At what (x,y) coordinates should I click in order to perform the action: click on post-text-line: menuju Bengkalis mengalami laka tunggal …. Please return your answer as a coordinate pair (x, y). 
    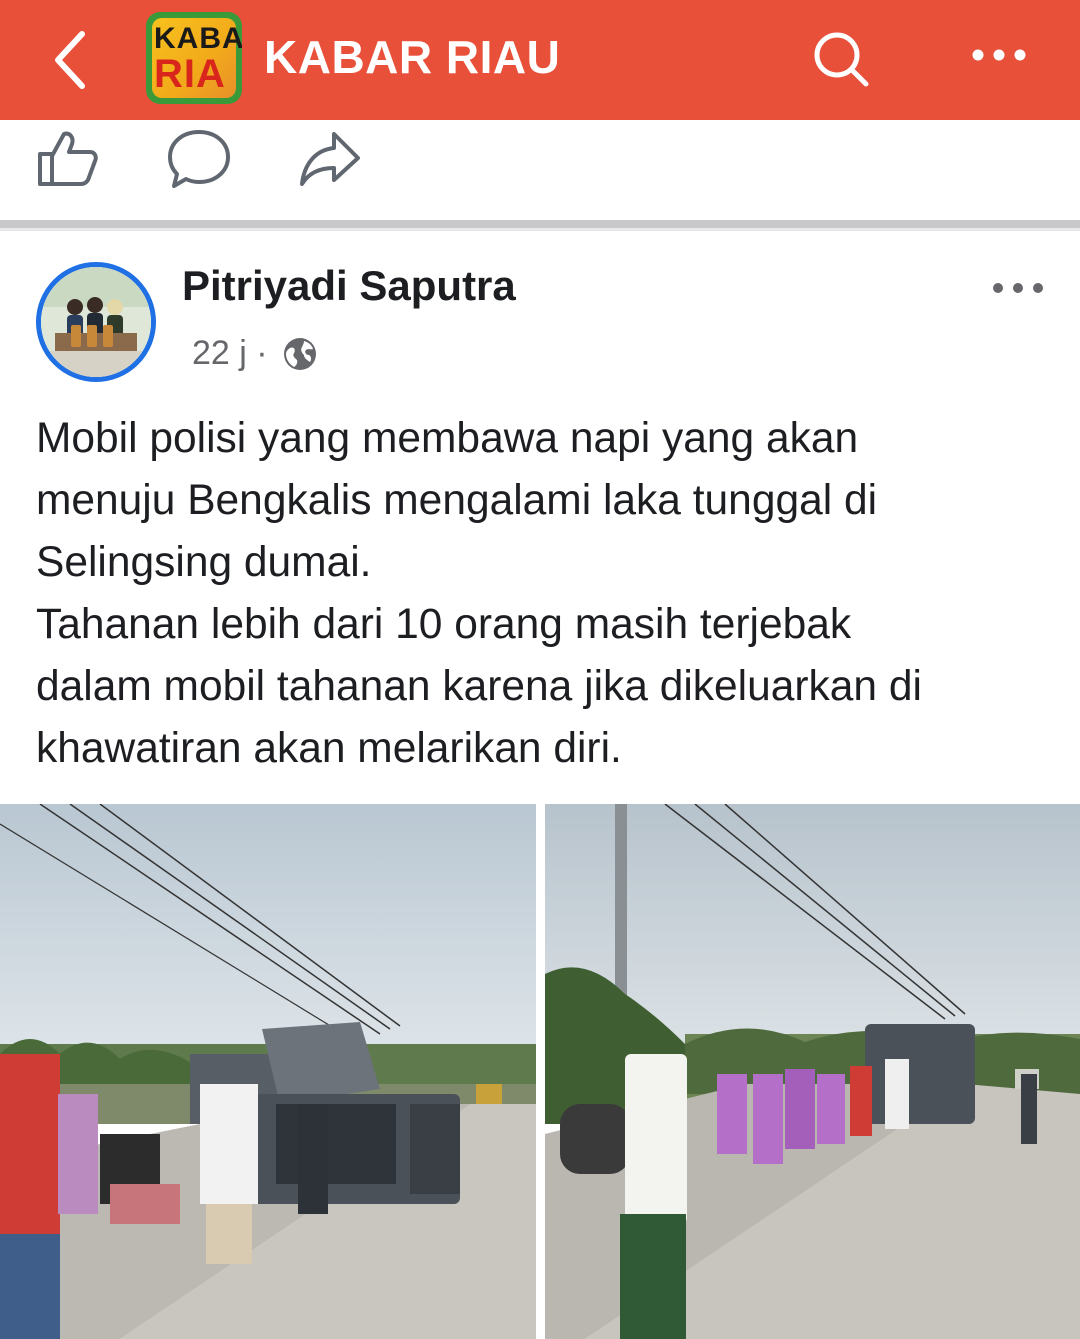
    Looking at the image, I should click on (457, 500).